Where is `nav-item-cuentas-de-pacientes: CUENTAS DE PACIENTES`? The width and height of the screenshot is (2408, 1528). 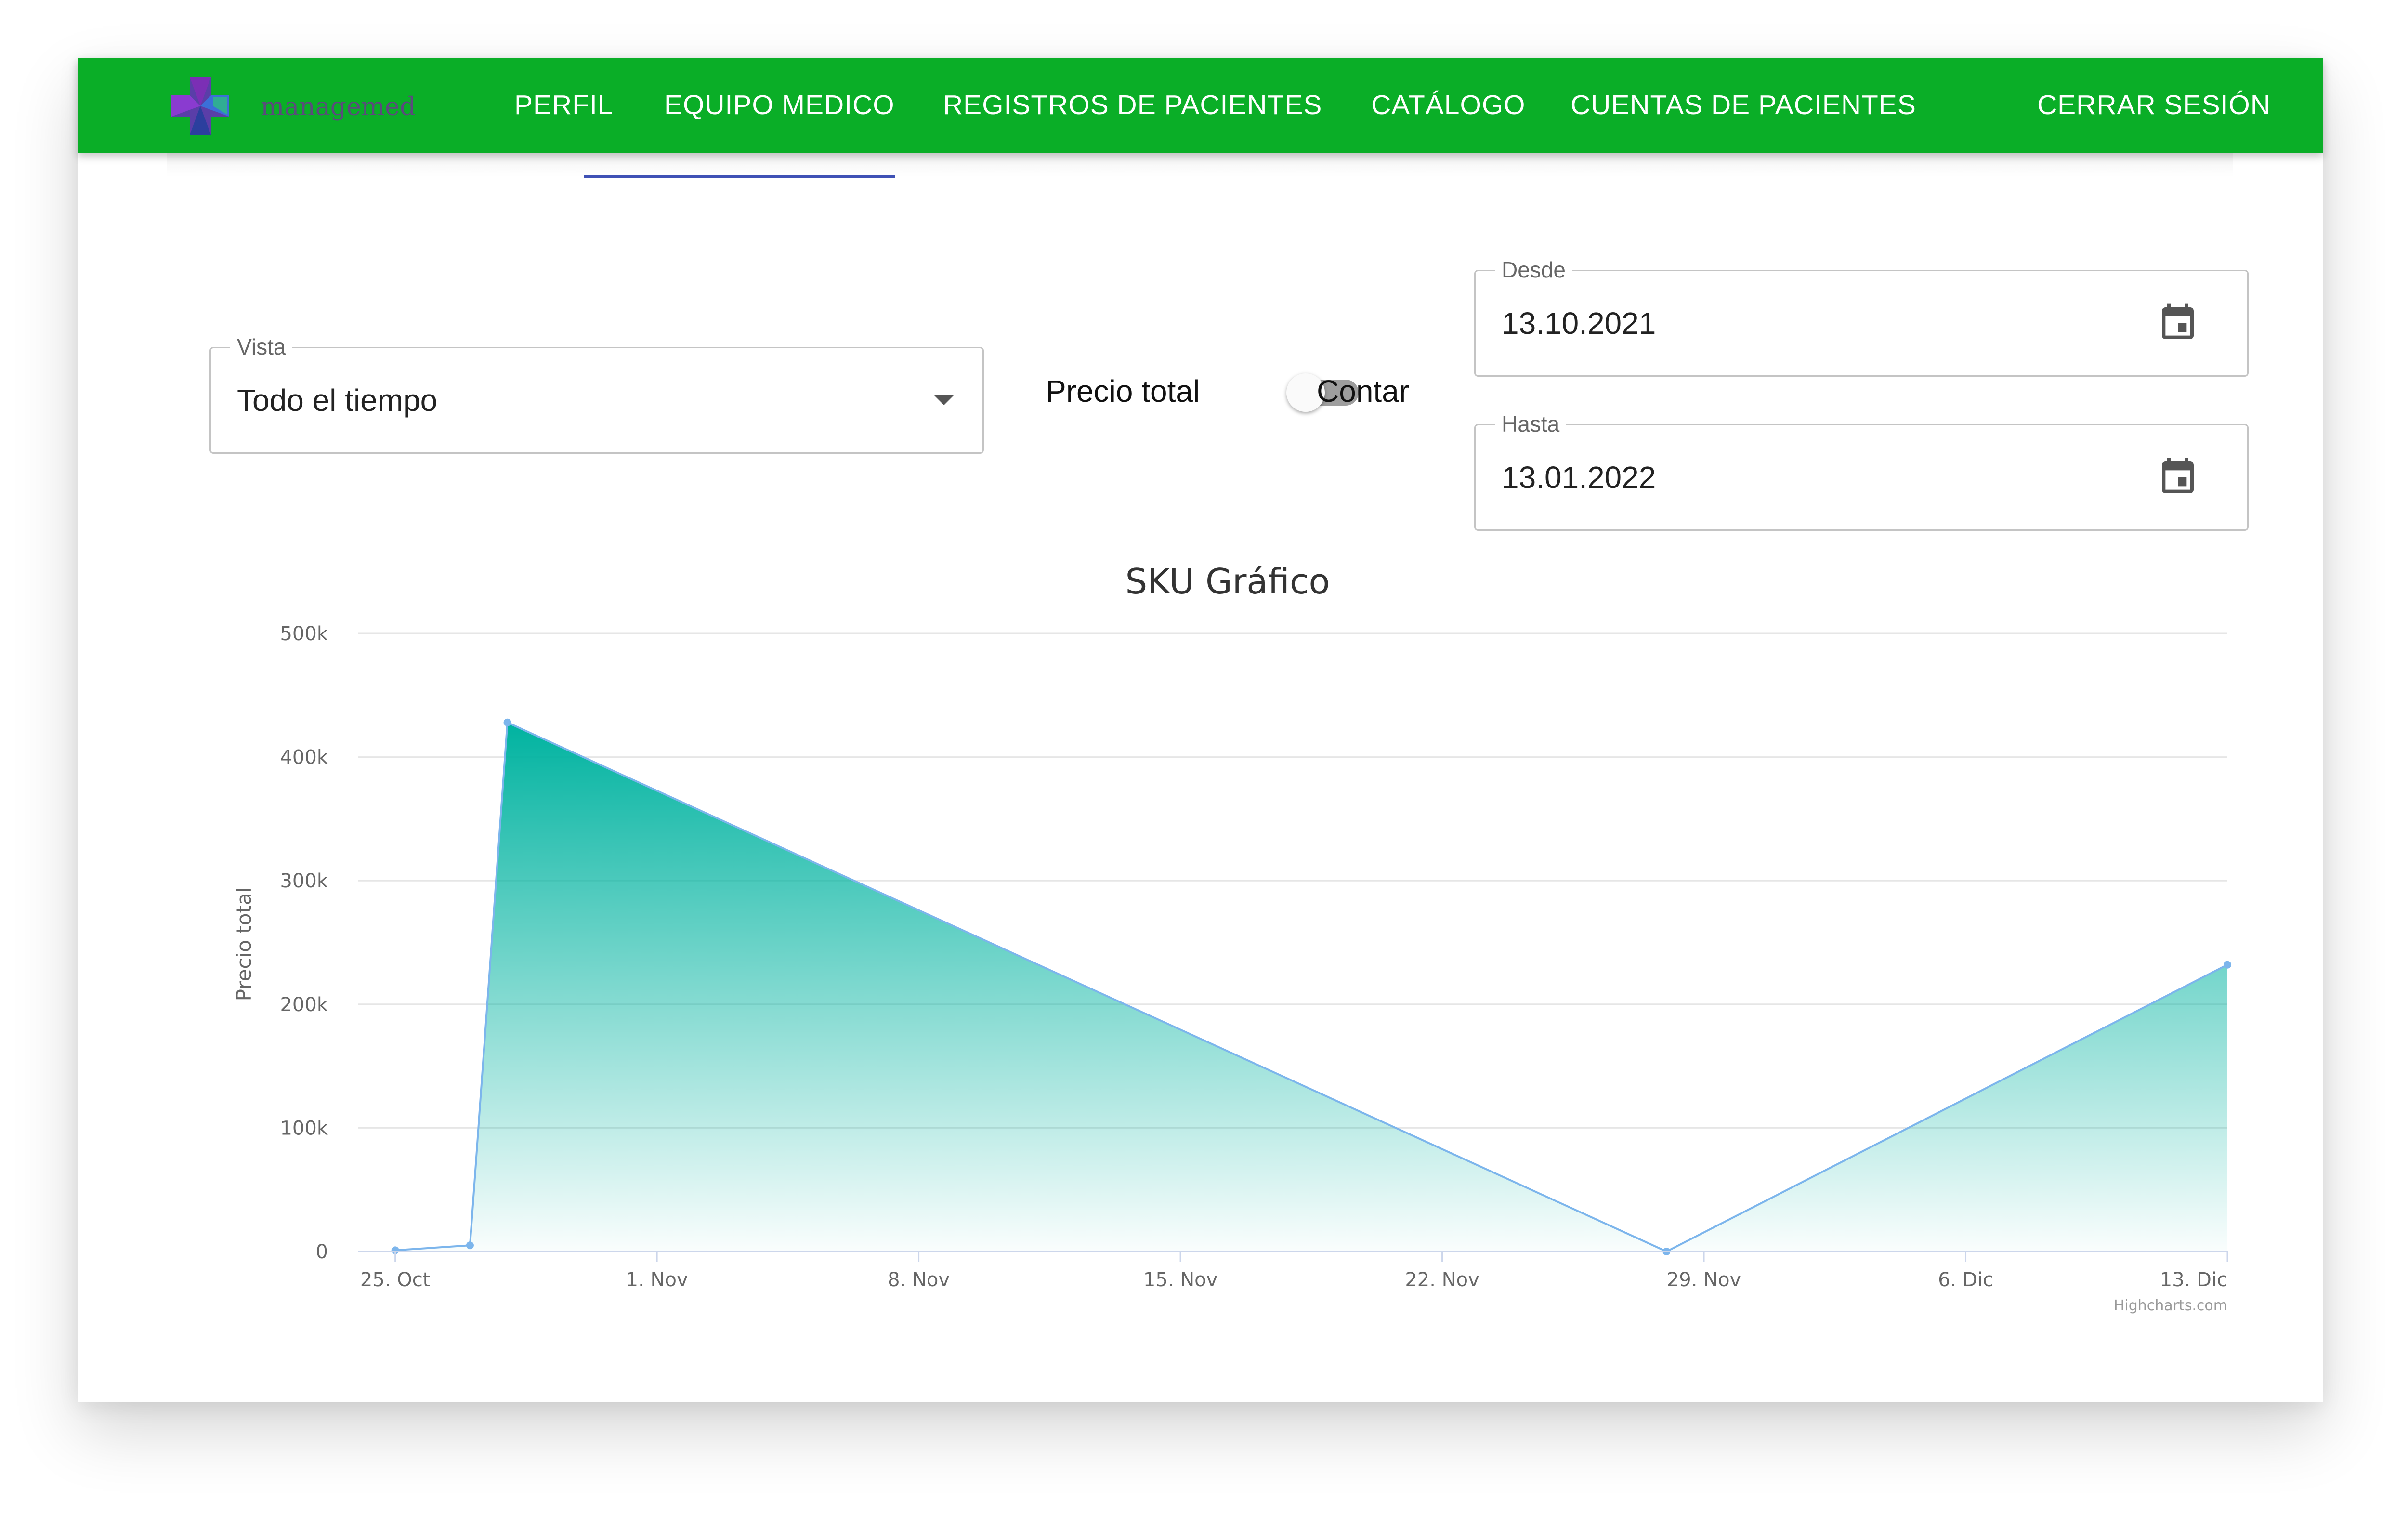 nav-item-cuentas-de-pacientes: CUENTAS DE PACIENTES is located at coordinates (1743, 105).